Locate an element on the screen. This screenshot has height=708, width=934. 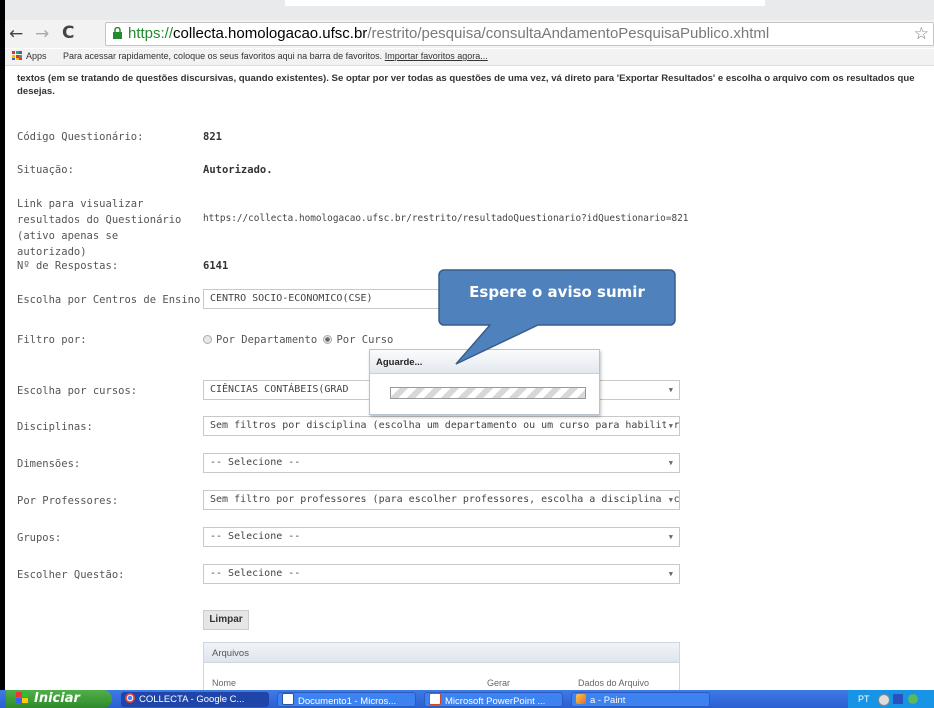
start-button: Iniciar is located at coordinates (59, 699).